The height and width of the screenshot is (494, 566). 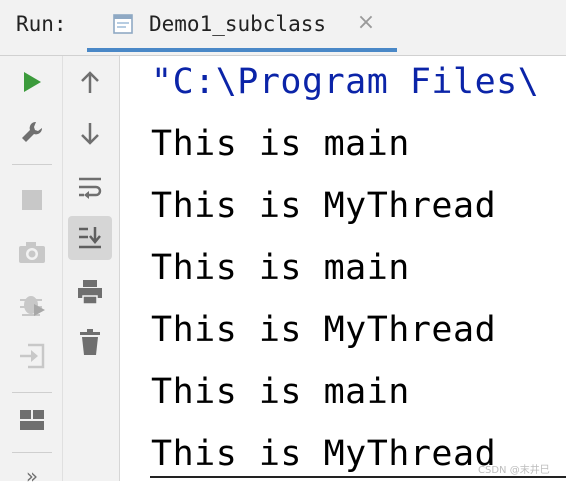 I want to click on run-tab: Demo1_subclass ×, so click(x=242, y=26).